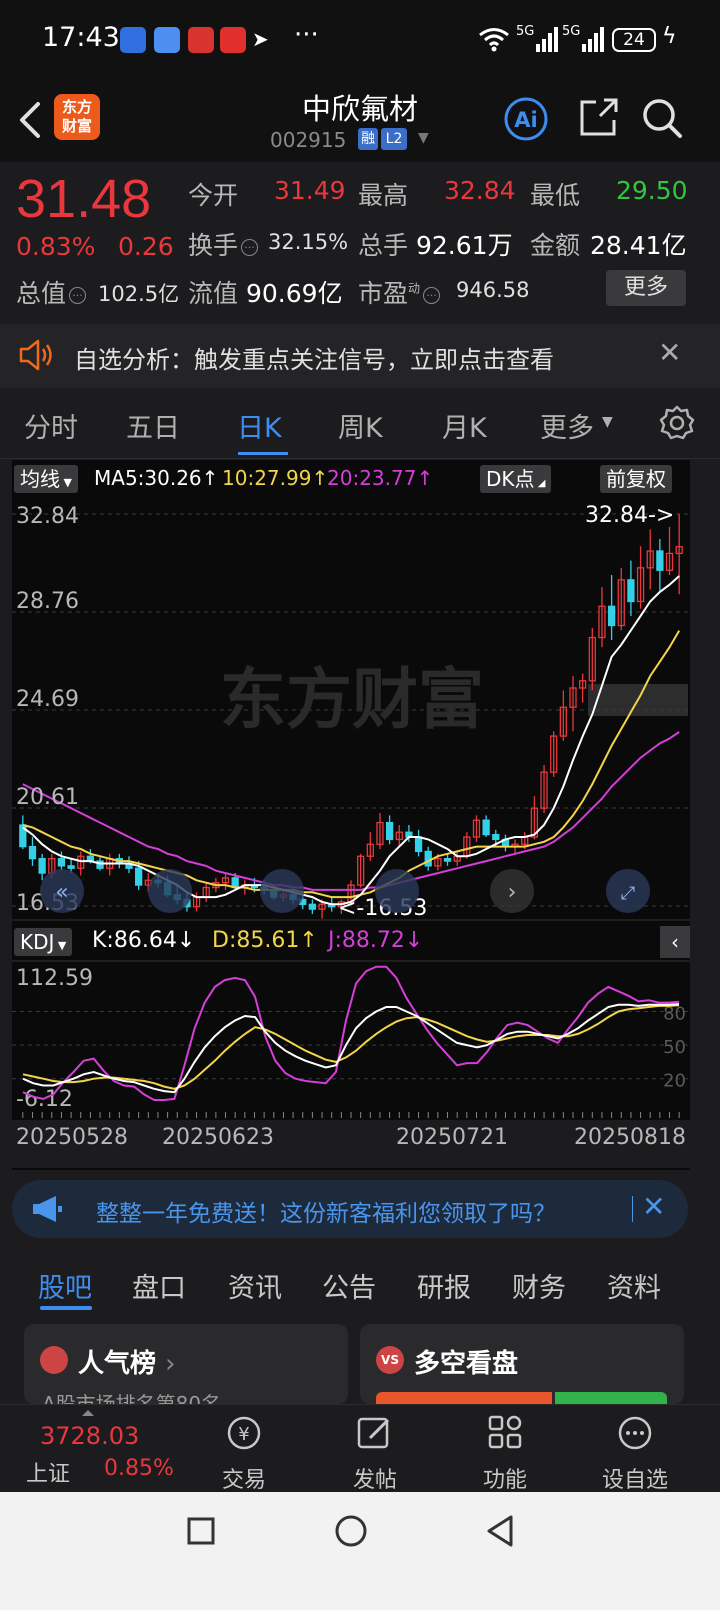  Describe the element at coordinates (634, 40) in the screenshot. I see `battery-indicator: 24` at that location.